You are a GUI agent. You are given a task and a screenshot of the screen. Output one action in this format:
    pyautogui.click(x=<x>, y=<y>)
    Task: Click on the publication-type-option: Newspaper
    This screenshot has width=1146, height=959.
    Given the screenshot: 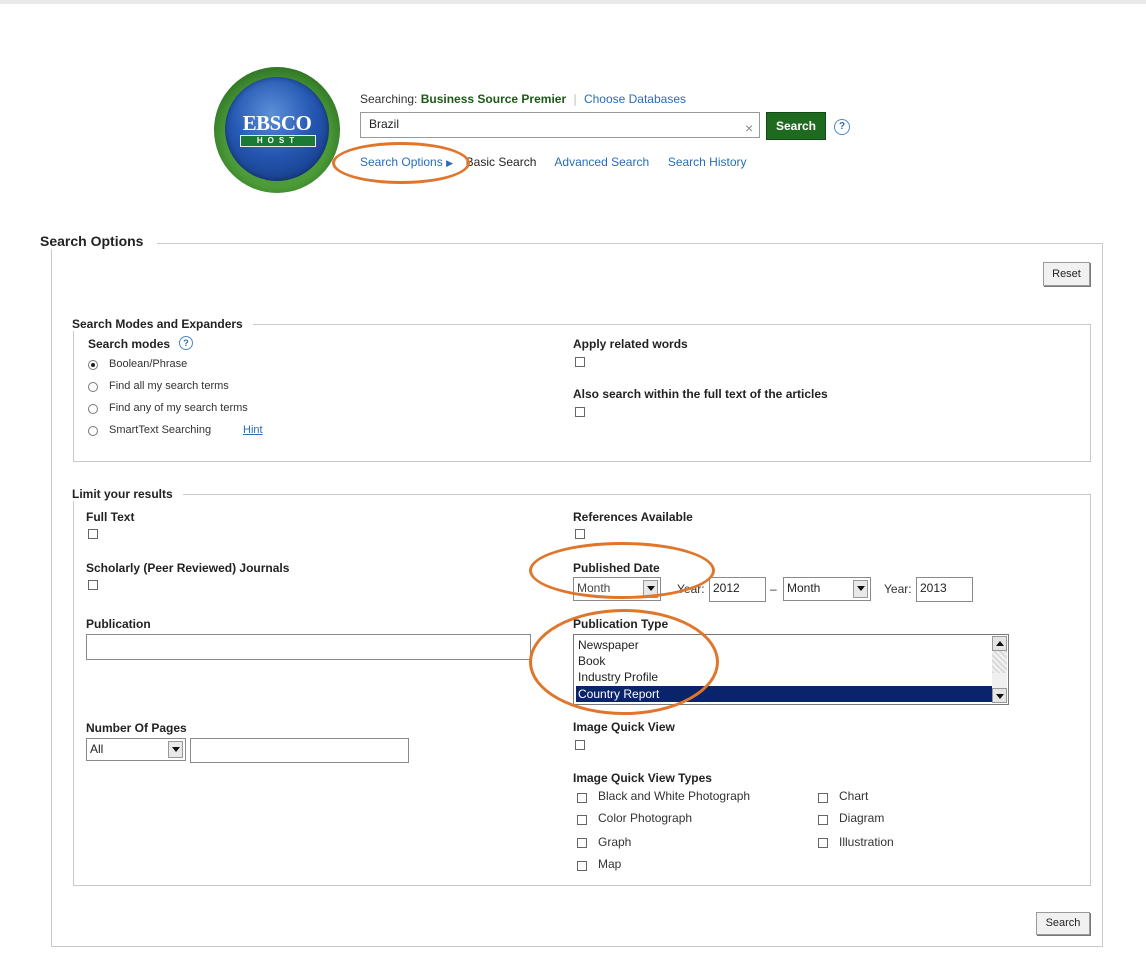 What is the action you would take?
    pyautogui.click(x=785, y=645)
    